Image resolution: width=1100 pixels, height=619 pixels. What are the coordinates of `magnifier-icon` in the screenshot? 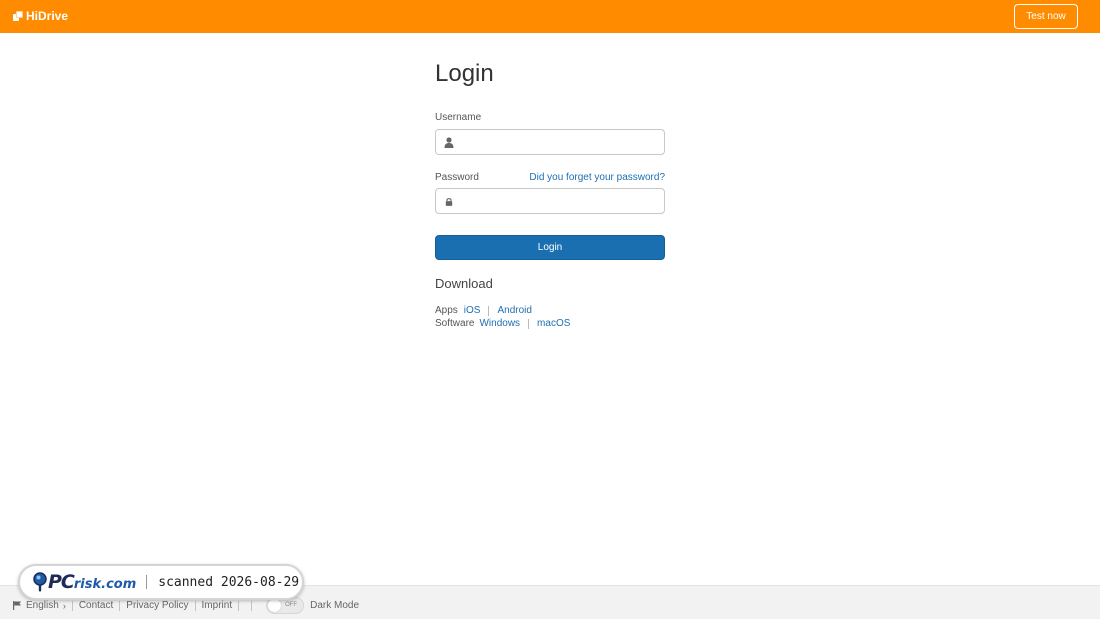 It's located at (40, 582).